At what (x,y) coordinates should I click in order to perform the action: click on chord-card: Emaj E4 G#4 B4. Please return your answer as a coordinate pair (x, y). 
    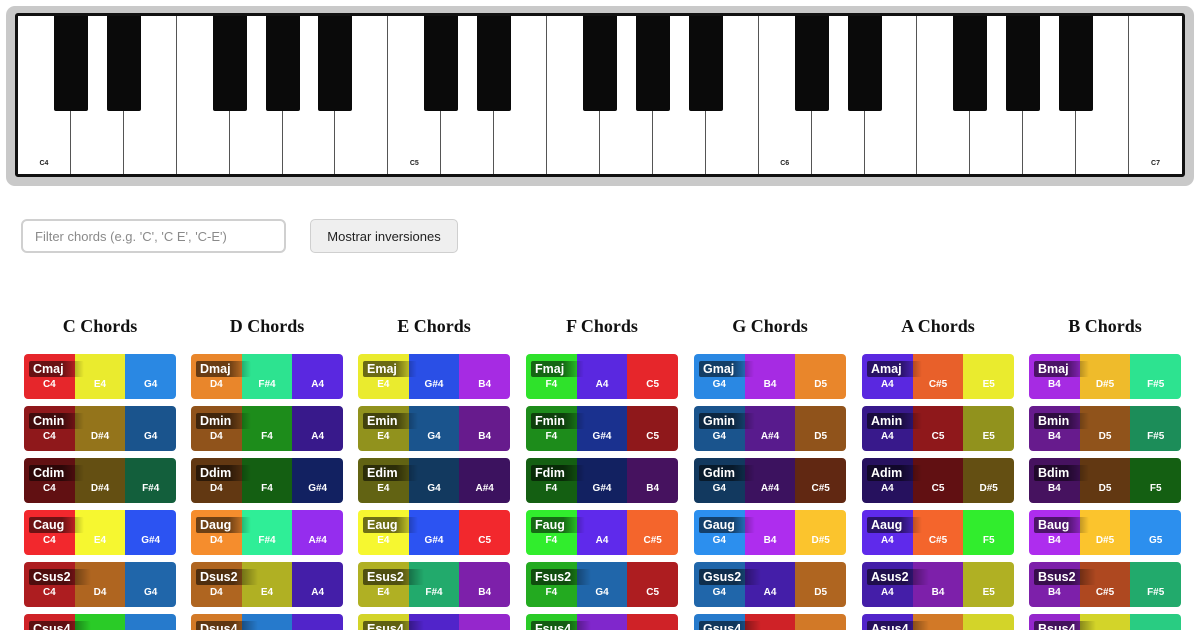
    Looking at the image, I should click on (434, 376).